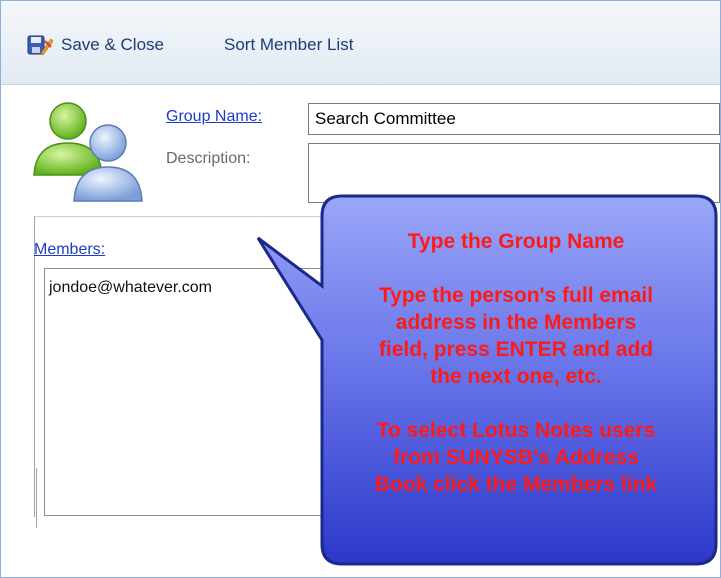  What do you see at coordinates (40, 45) in the screenshot?
I see `save-close-icon` at bounding box center [40, 45].